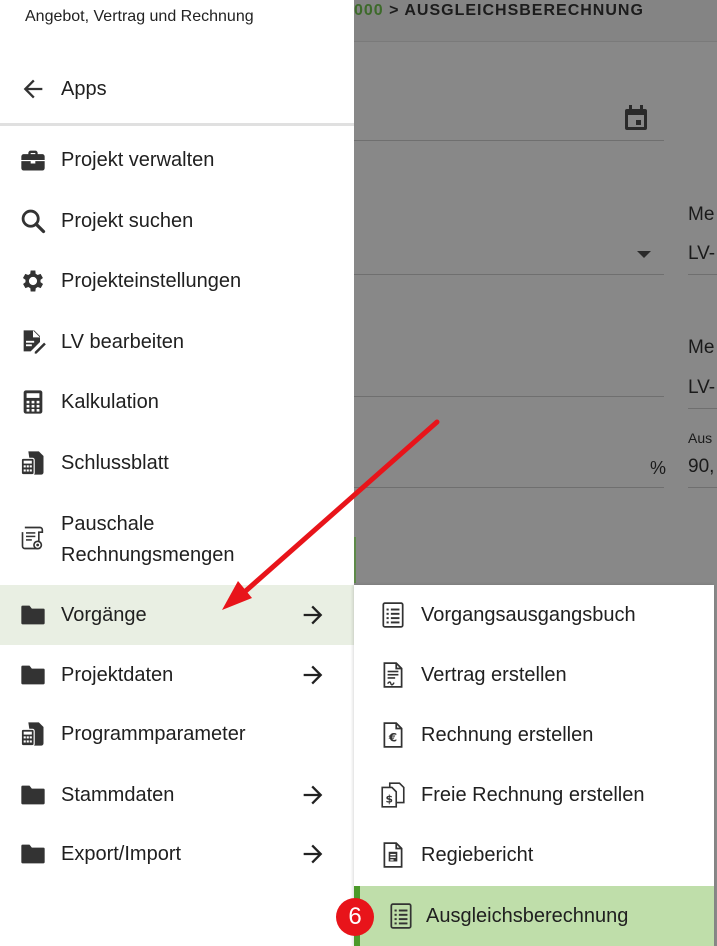 The width and height of the screenshot is (717, 946). I want to click on nav-item-pauschale-rechnungsmengen: Pauschale Rechnungsmengen, so click(177, 538).